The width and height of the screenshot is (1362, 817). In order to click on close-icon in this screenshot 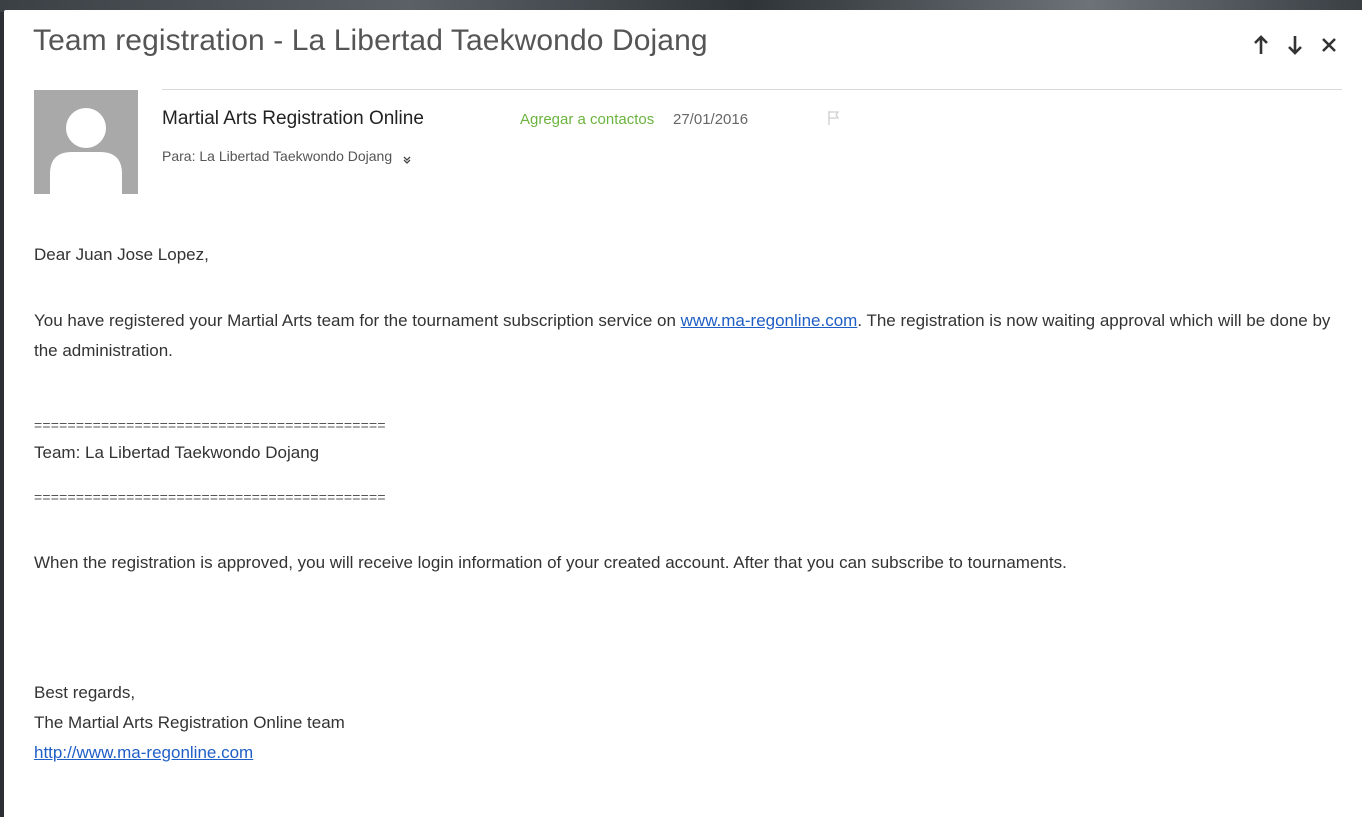, I will do `click(1329, 45)`.